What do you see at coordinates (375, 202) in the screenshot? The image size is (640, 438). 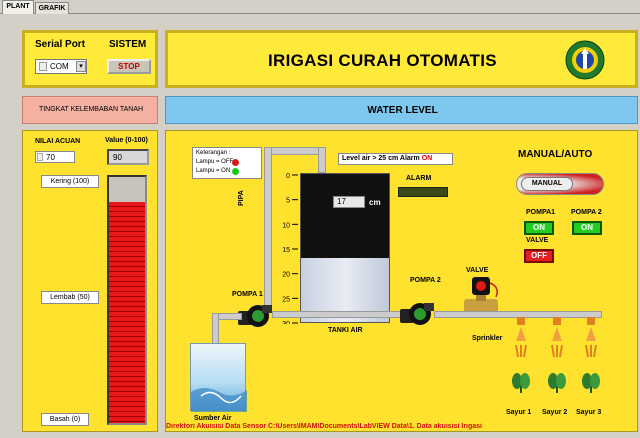 I see `tank-unit: cm` at bounding box center [375, 202].